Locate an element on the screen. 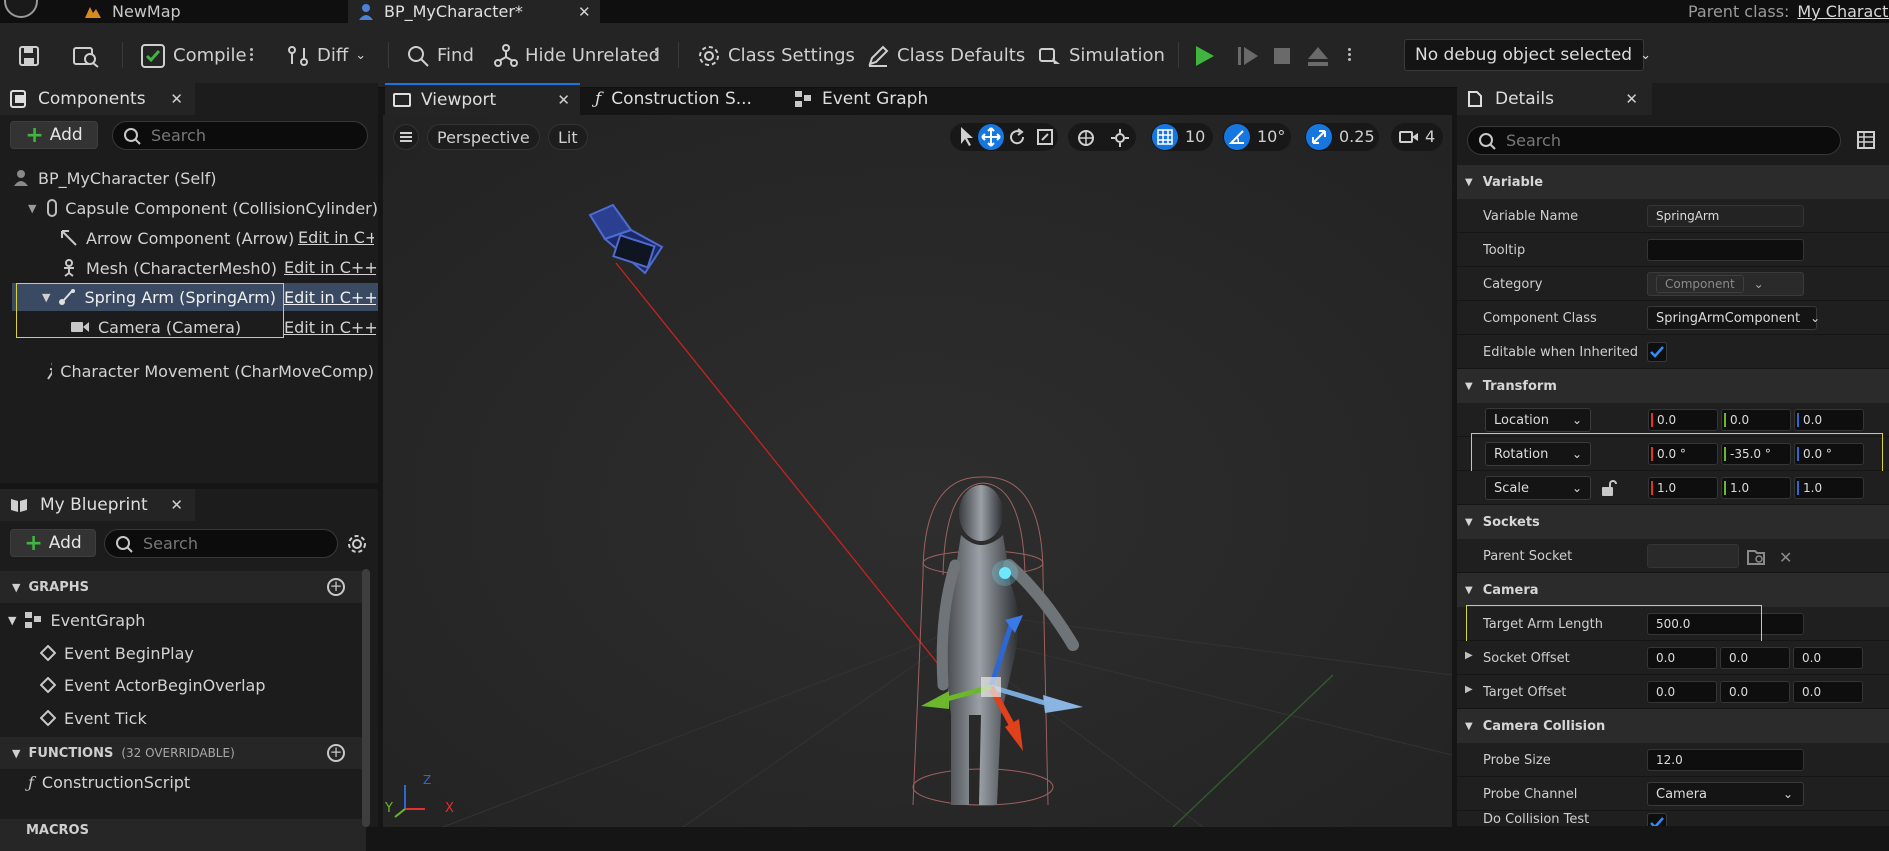  chevron-right-icon: ▶ is located at coordinates (1469, 689).